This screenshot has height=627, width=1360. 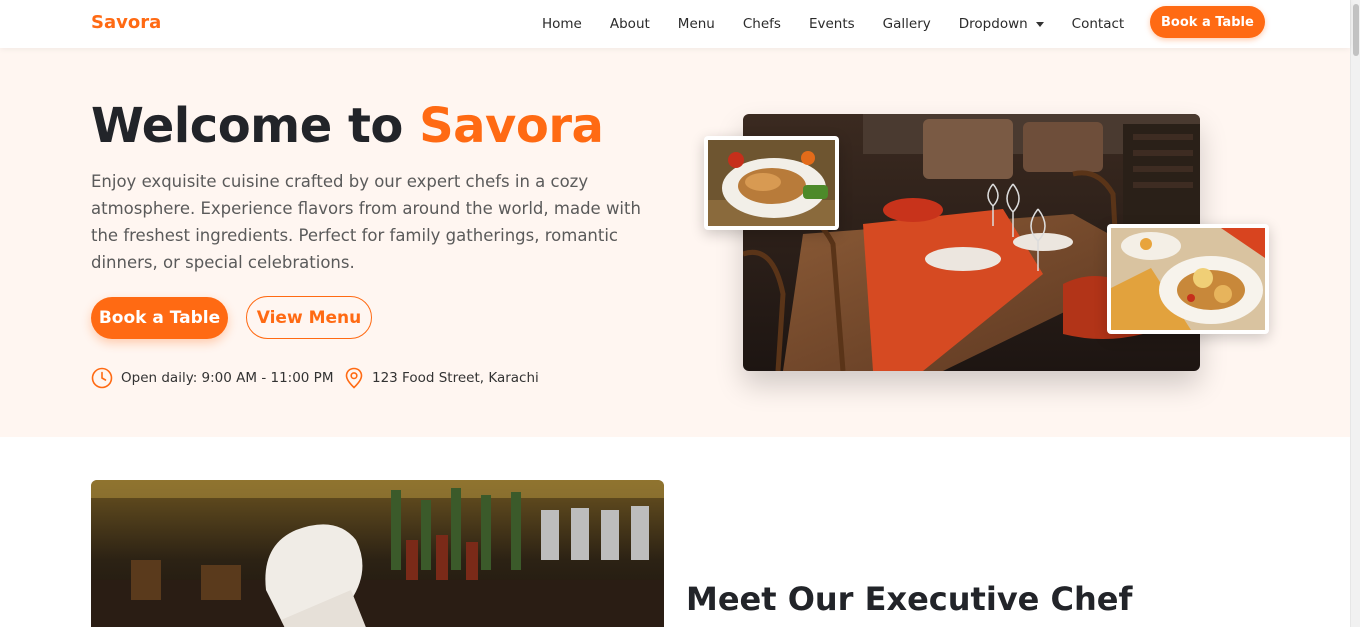 I want to click on nav-chefs: Chefs, so click(x=762, y=24).